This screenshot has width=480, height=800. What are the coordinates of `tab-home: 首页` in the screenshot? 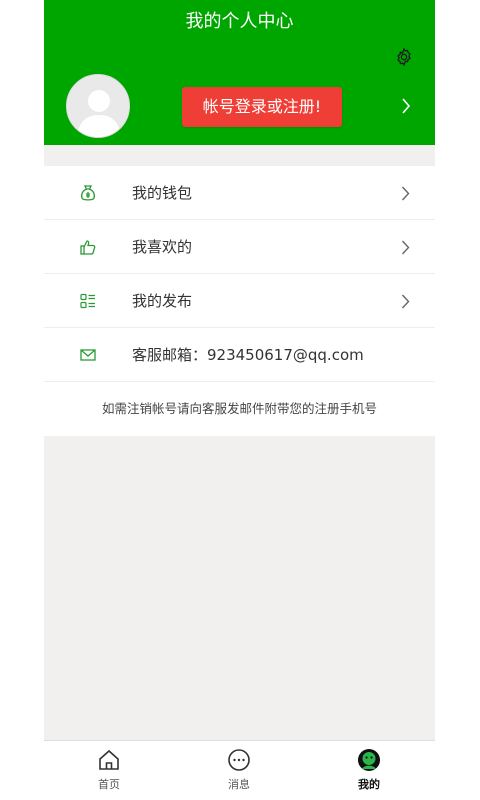 It's located at (109, 770).